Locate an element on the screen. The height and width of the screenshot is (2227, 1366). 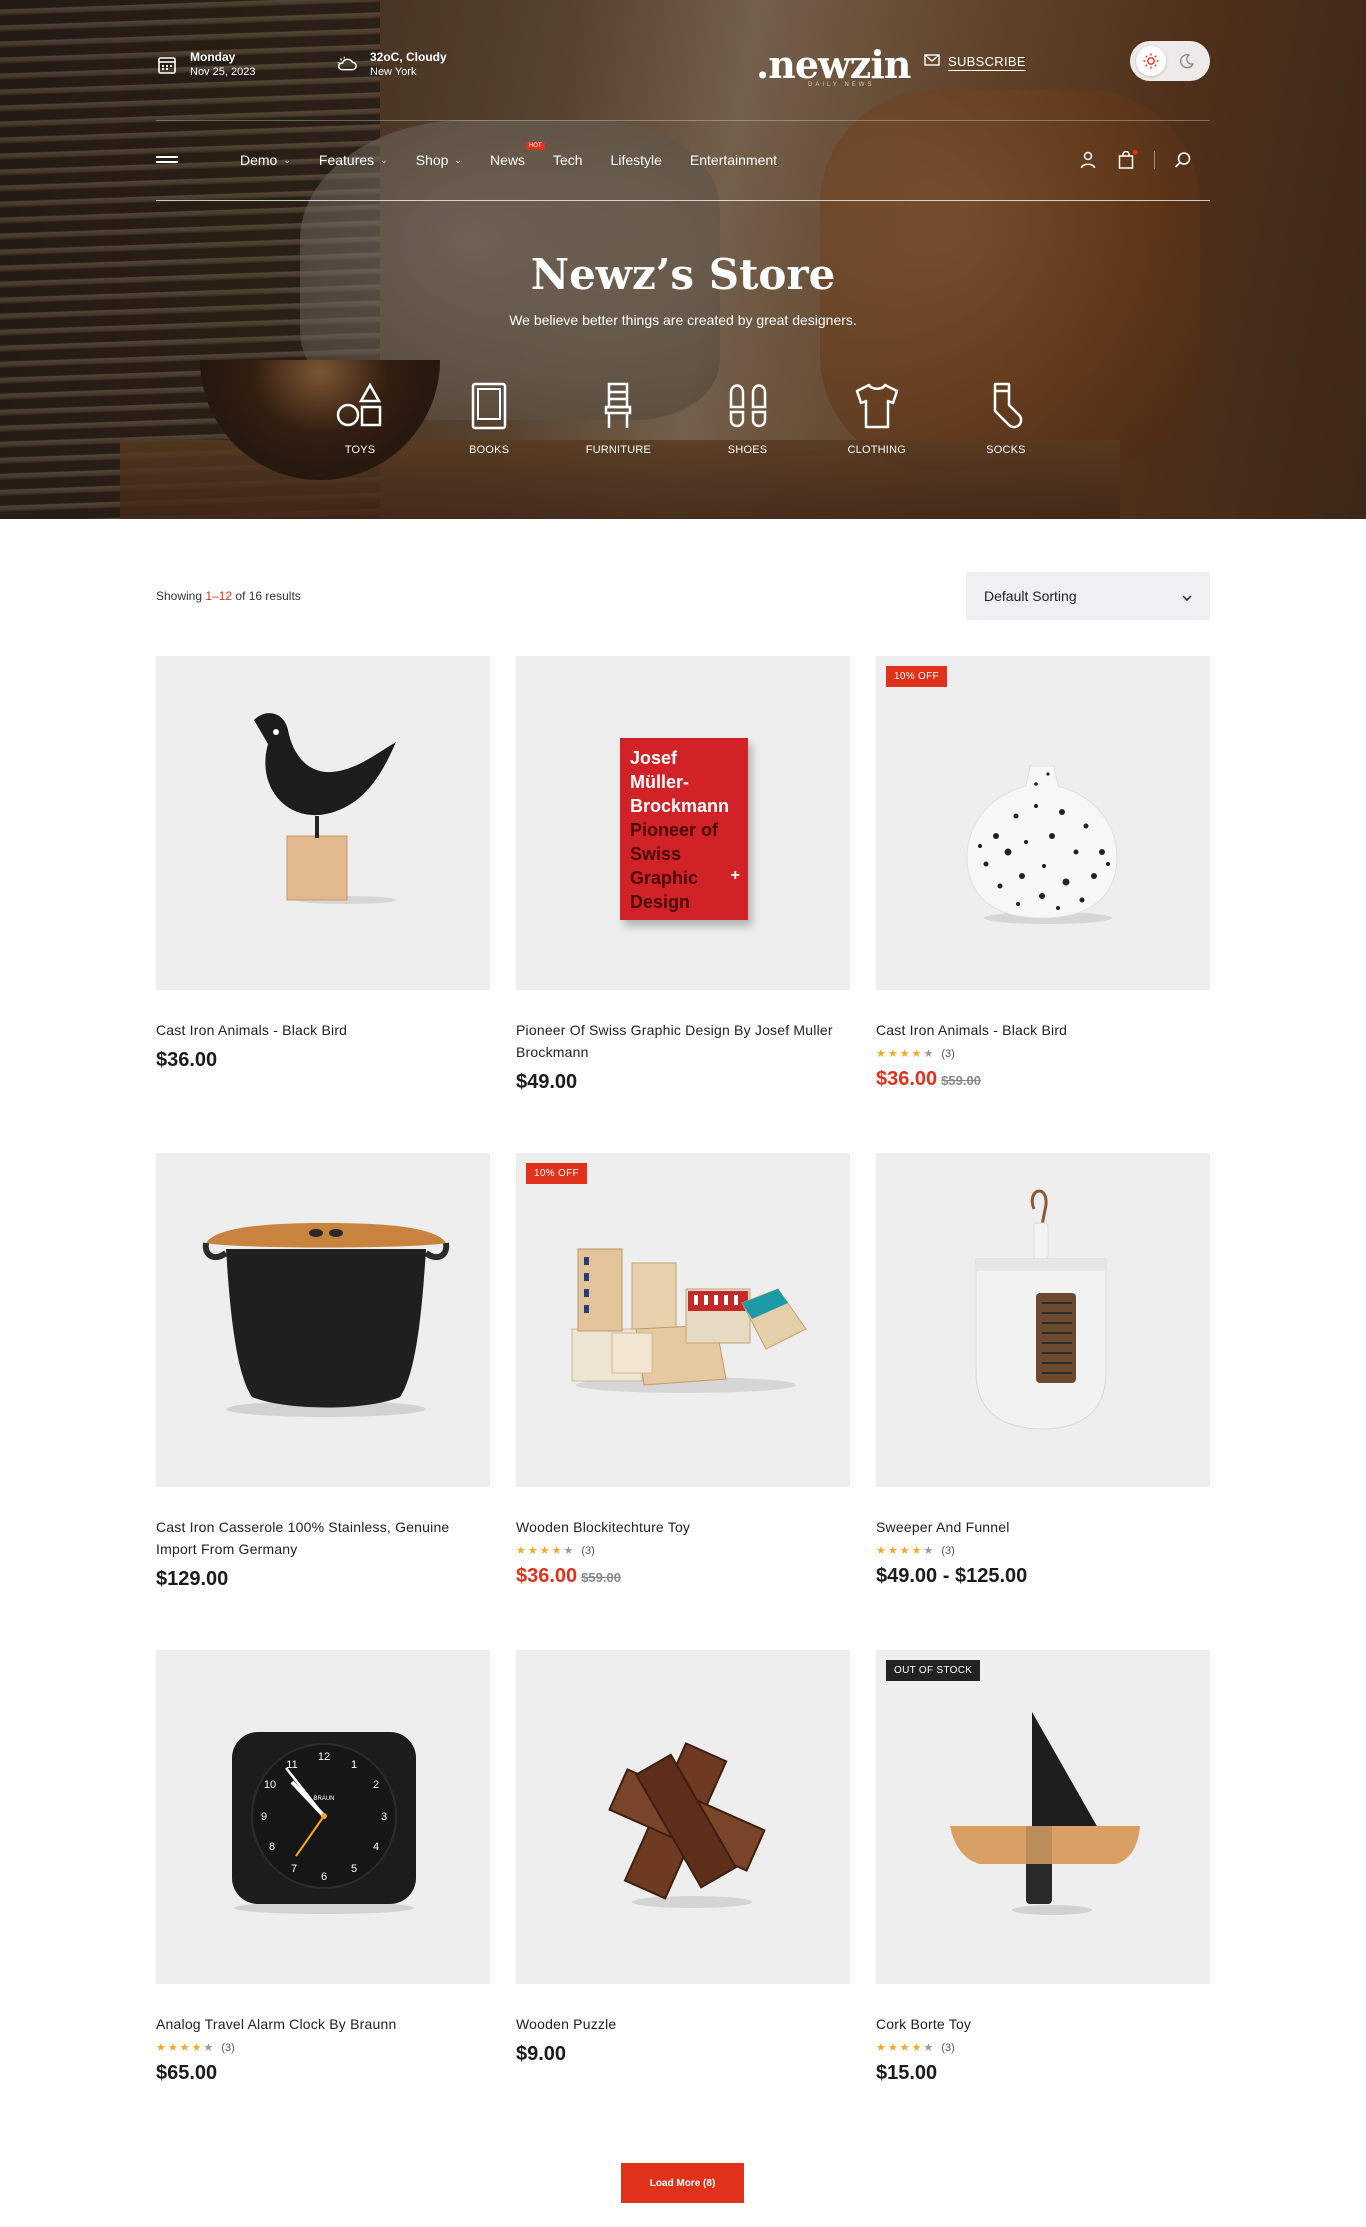
calendar-icon is located at coordinates (167, 65).